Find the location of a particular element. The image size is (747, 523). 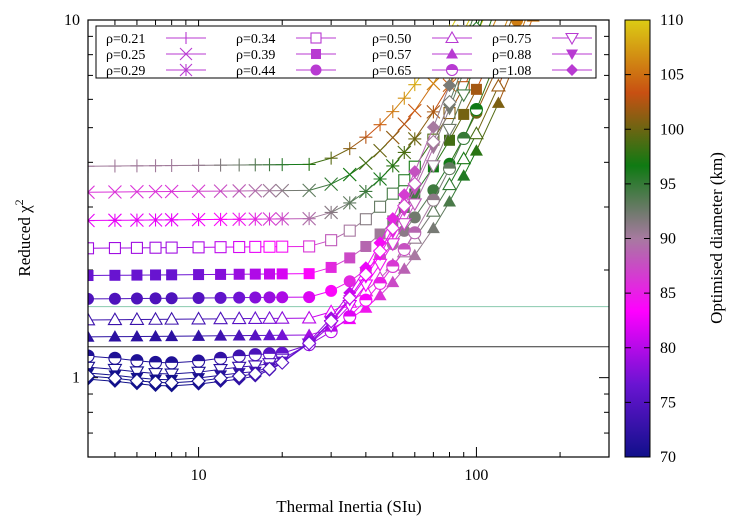

legend-label: ρ=0.75 is located at coordinates (511, 39).